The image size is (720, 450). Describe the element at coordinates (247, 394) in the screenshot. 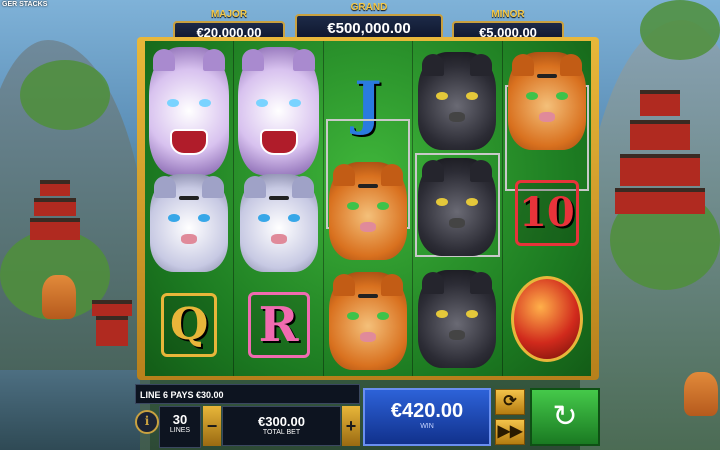

I see `win-message: LINE 6 PAYS €30.00` at that location.